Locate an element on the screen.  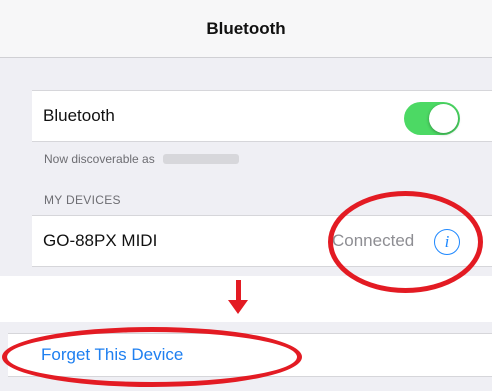
discoverable-note: Now discoverable as is located at coordinates (141, 159).